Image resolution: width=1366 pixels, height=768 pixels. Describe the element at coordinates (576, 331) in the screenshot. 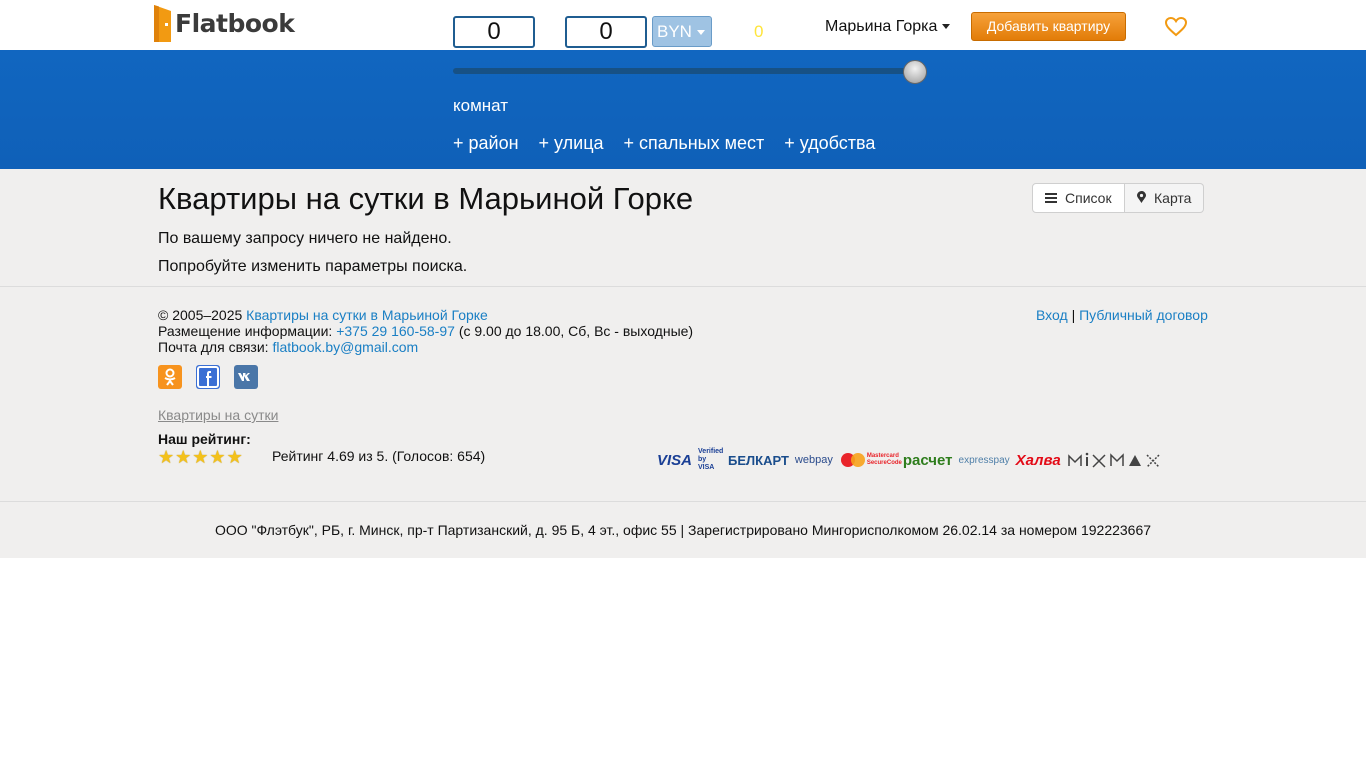

I see `working-hours: (с 9.00 до 18.00, Сб, Вс - выходные)` at that location.